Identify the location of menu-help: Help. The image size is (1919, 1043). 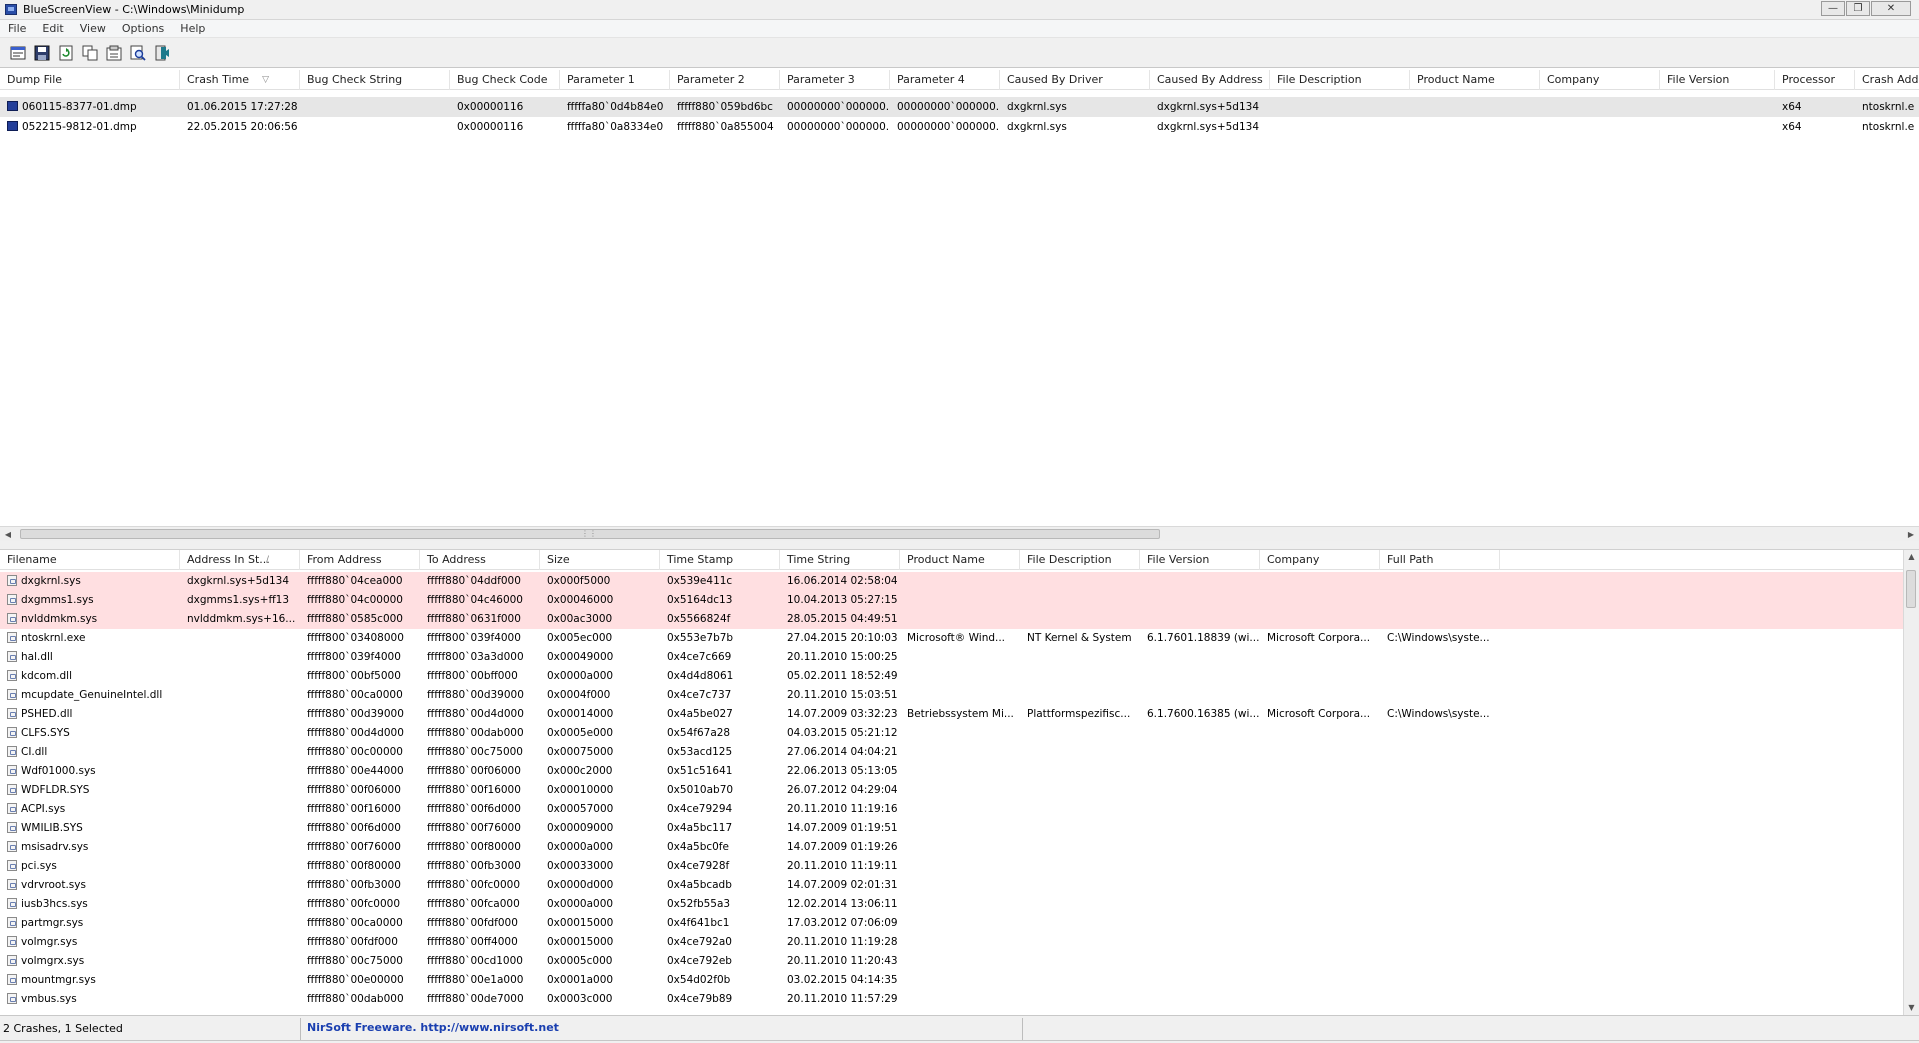
(192, 28).